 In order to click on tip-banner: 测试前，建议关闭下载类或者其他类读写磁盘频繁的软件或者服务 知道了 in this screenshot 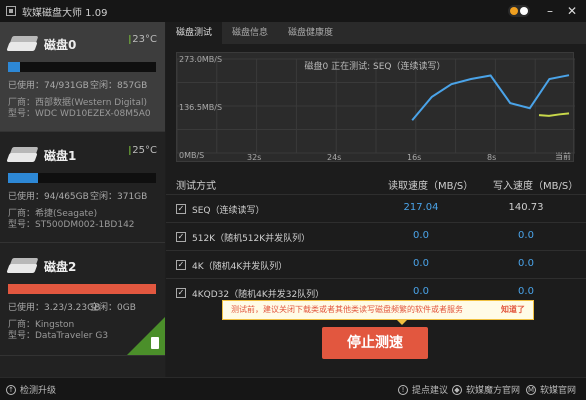, I will do `click(378, 310)`.